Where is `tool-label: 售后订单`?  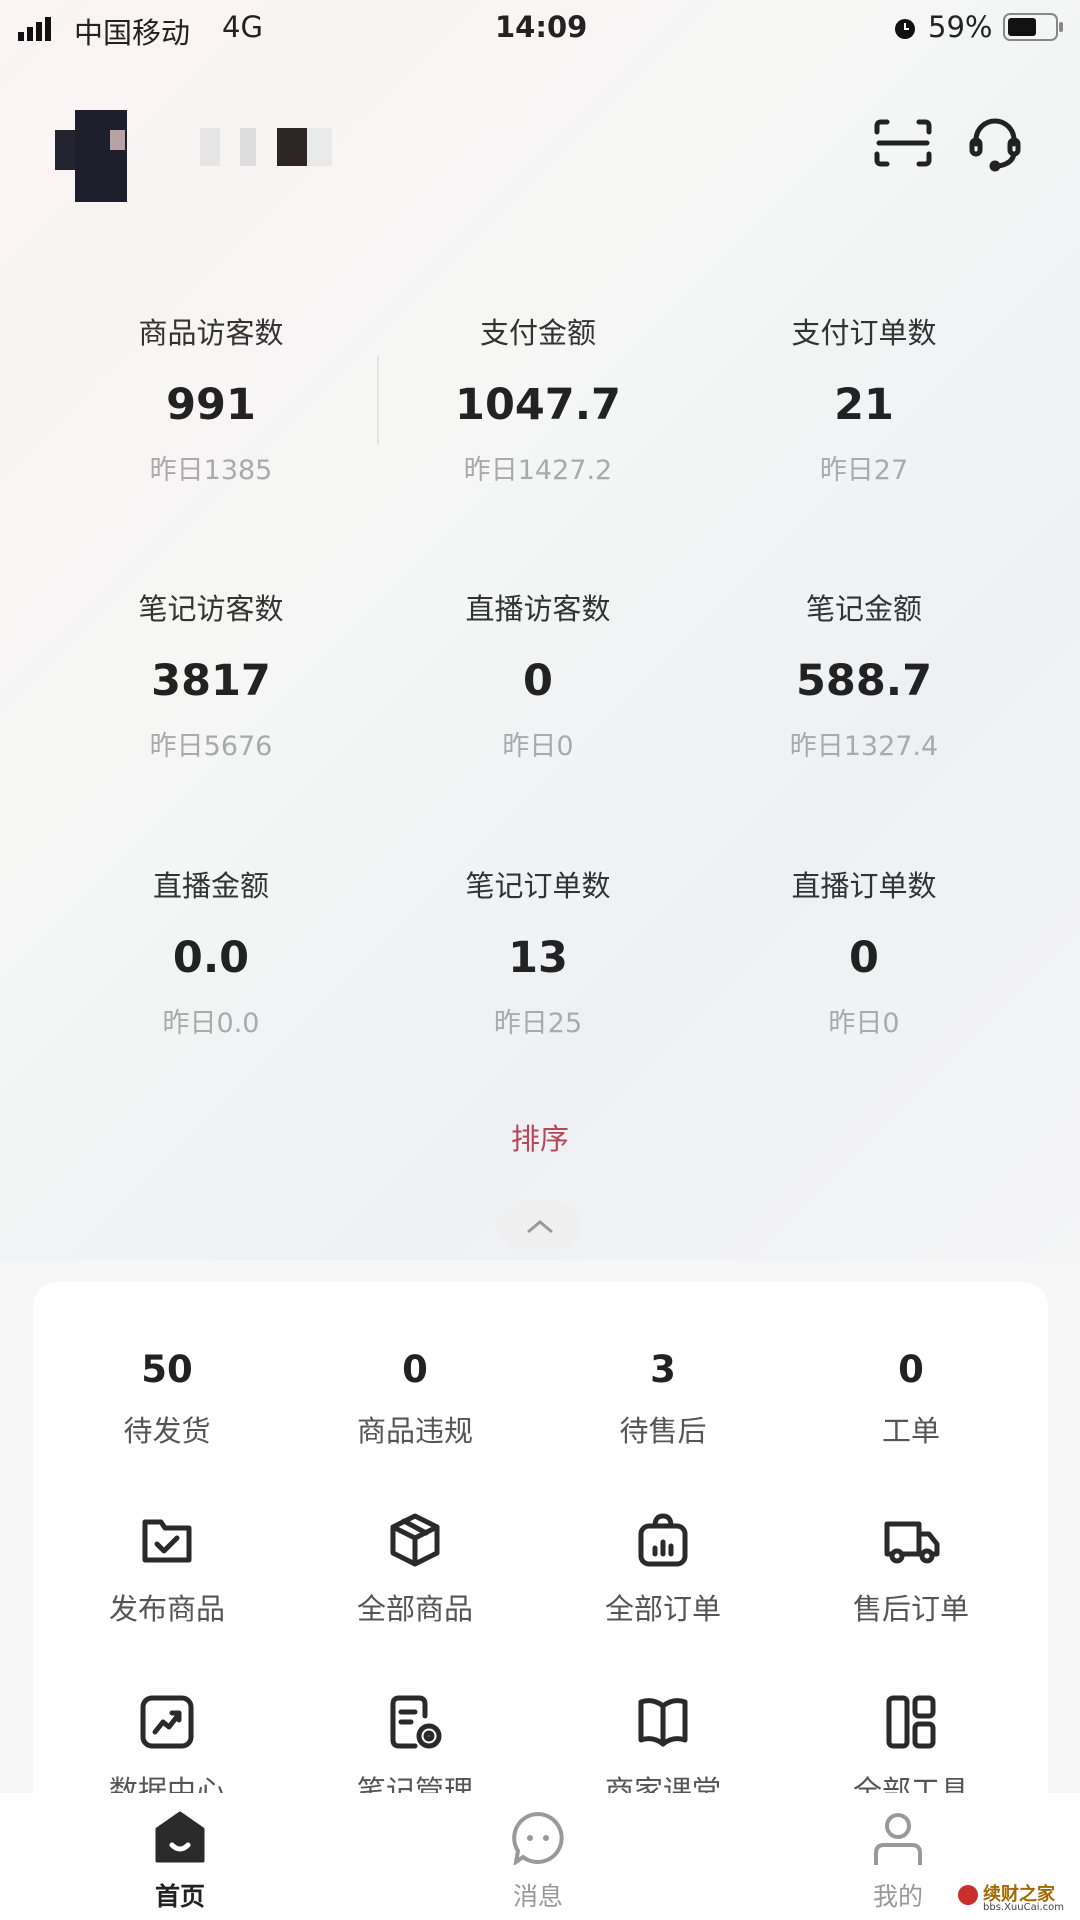
tool-label: 售后订单 is located at coordinates (910, 1609).